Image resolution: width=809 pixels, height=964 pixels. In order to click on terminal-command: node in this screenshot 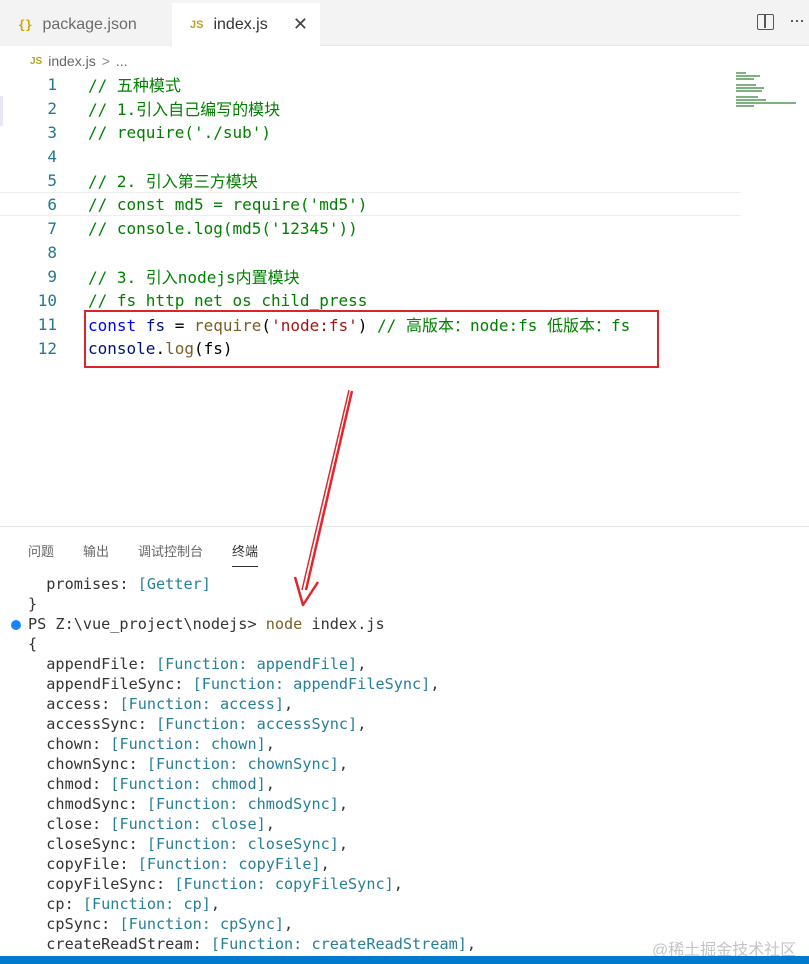, I will do `click(284, 624)`.